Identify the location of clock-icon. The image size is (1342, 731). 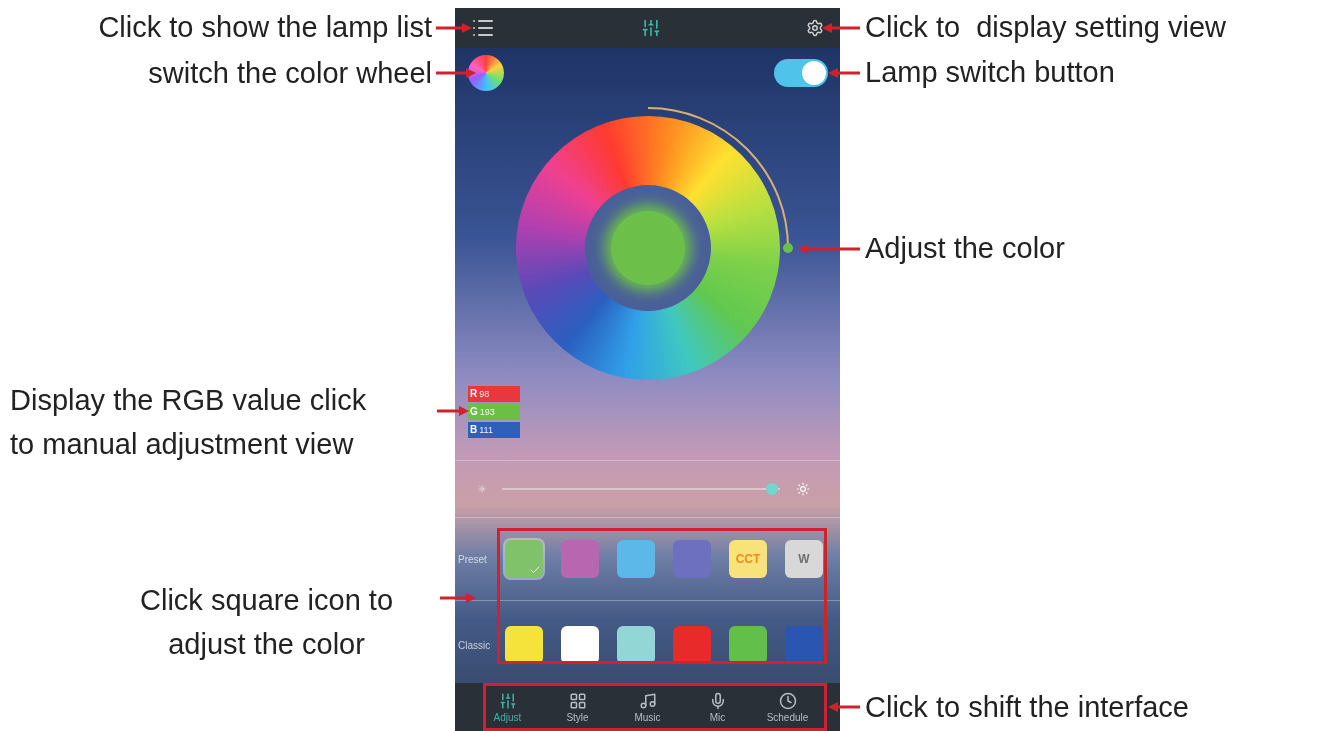
(787, 700).